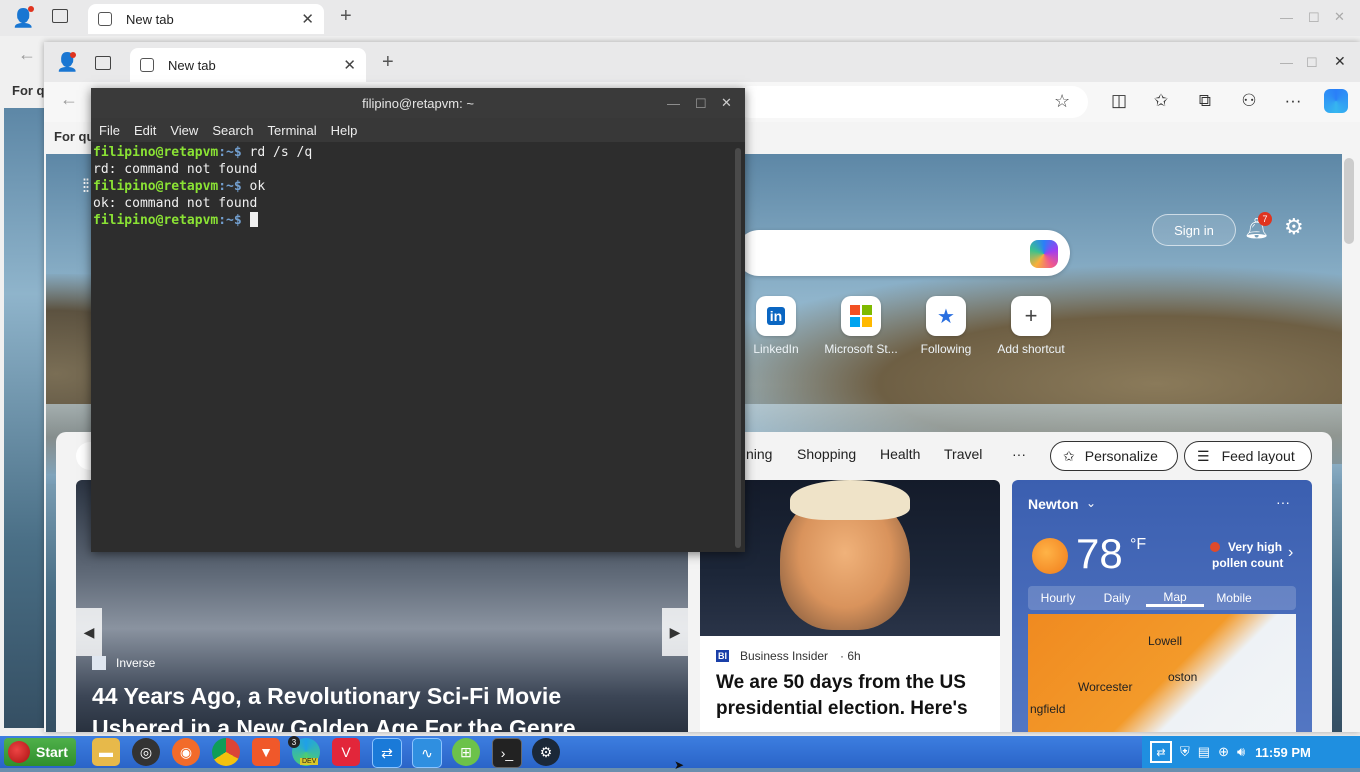 The height and width of the screenshot is (772, 1360). Describe the element at coordinates (946, 326) in the screenshot. I see `shortcut-following: ★ Following` at that location.